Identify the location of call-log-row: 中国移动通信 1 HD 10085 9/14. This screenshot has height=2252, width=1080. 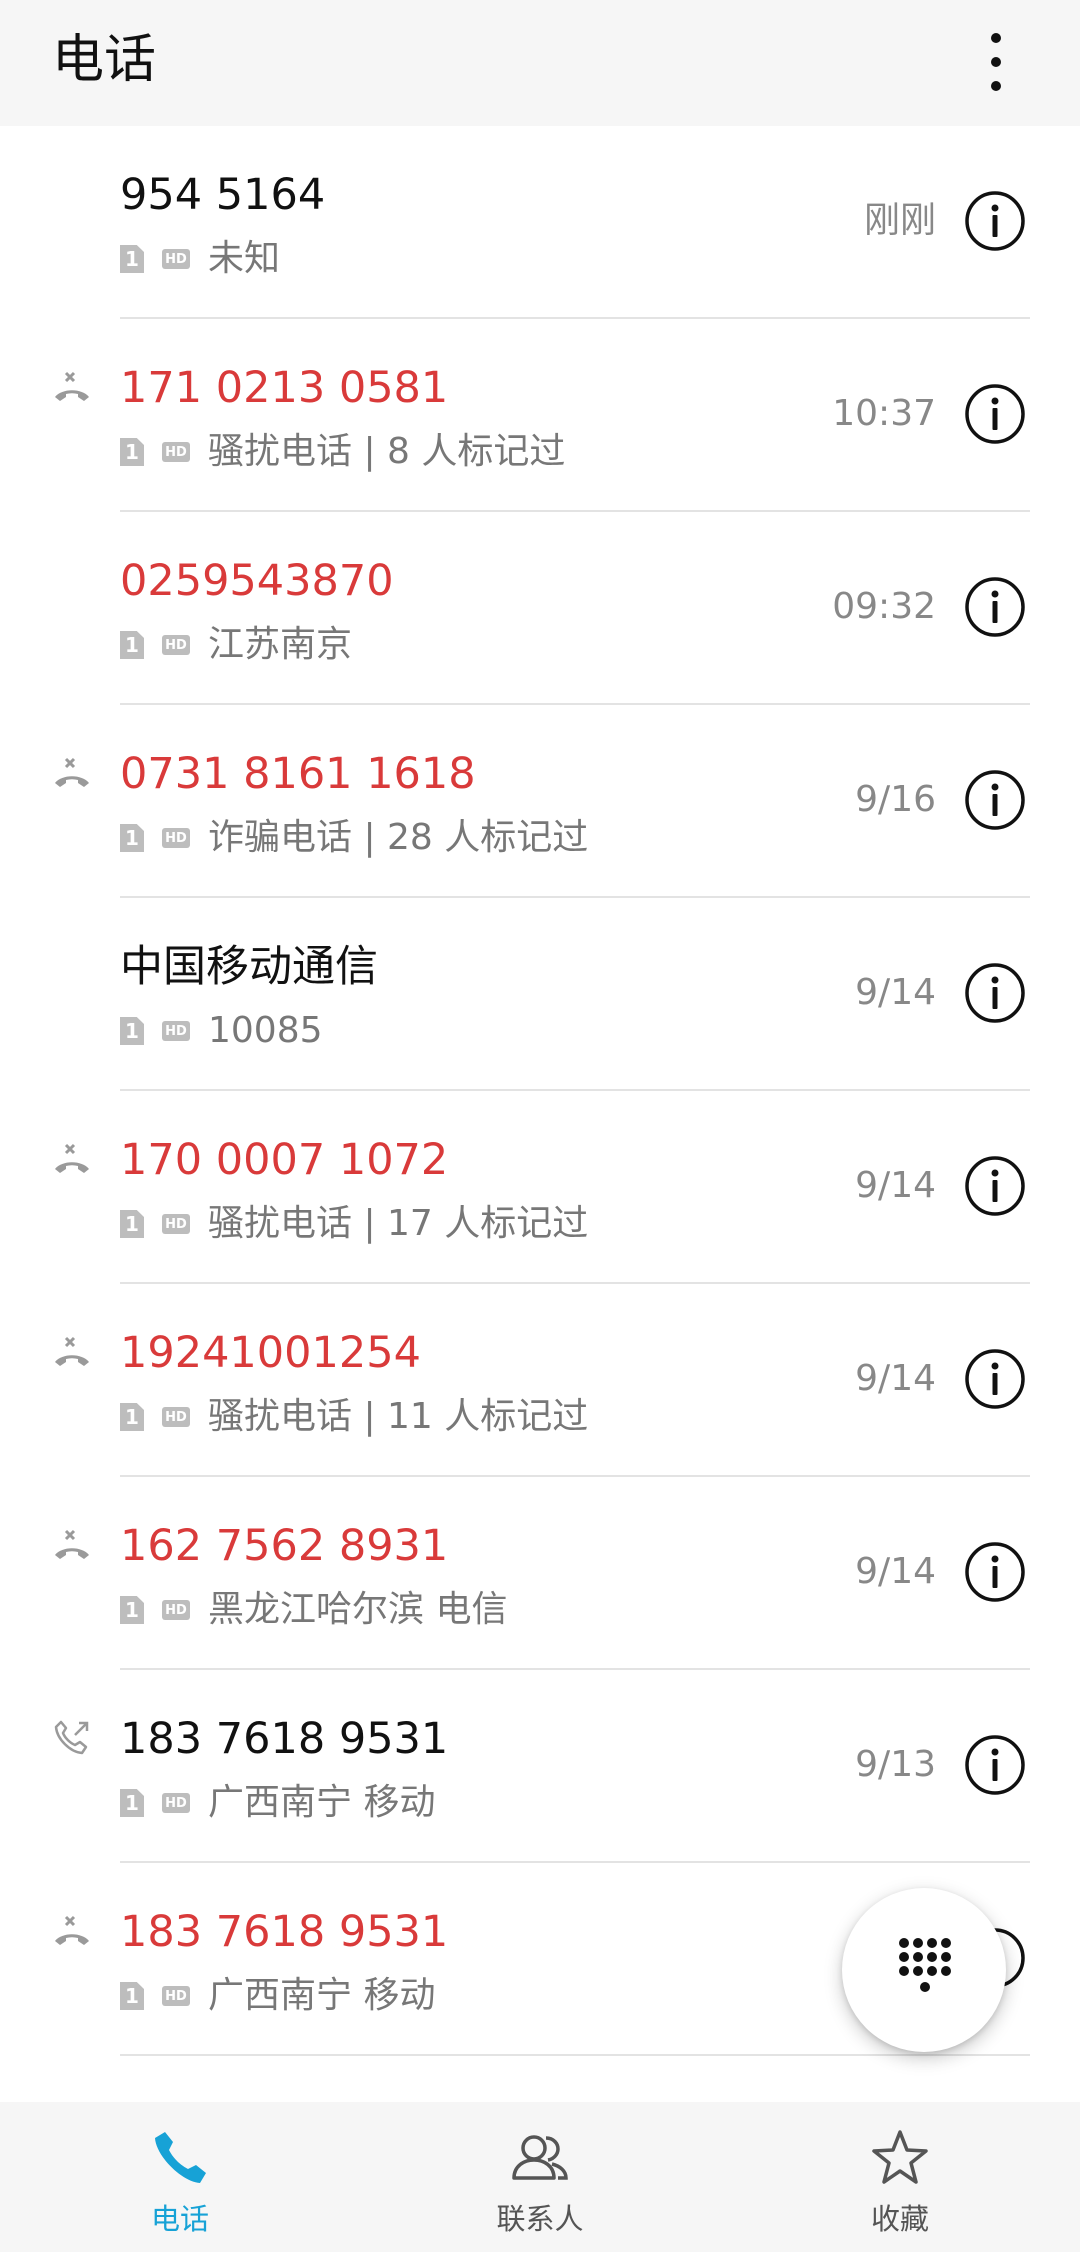
(540, 994).